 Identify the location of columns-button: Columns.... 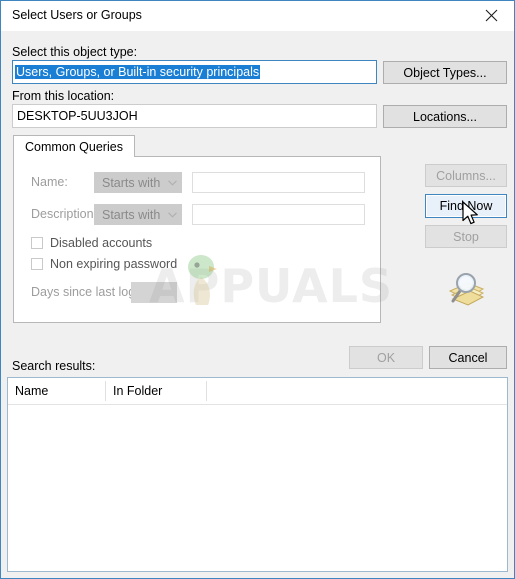
(466, 175).